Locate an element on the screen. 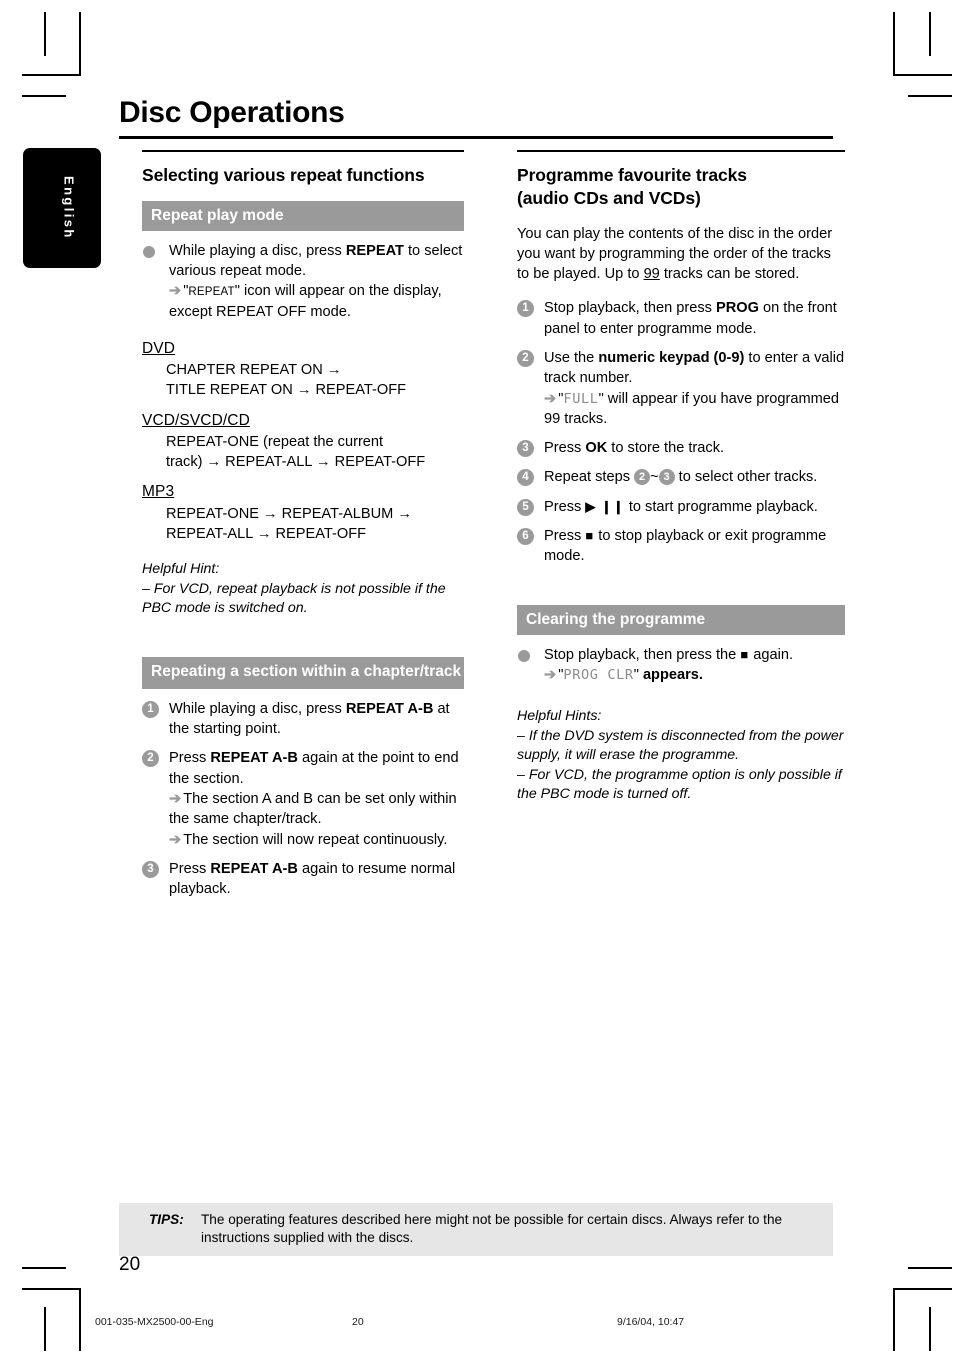 The image size is (954, 1365). helpful-hints-title: Helpful Hints: is located at coordinates (559, 716).